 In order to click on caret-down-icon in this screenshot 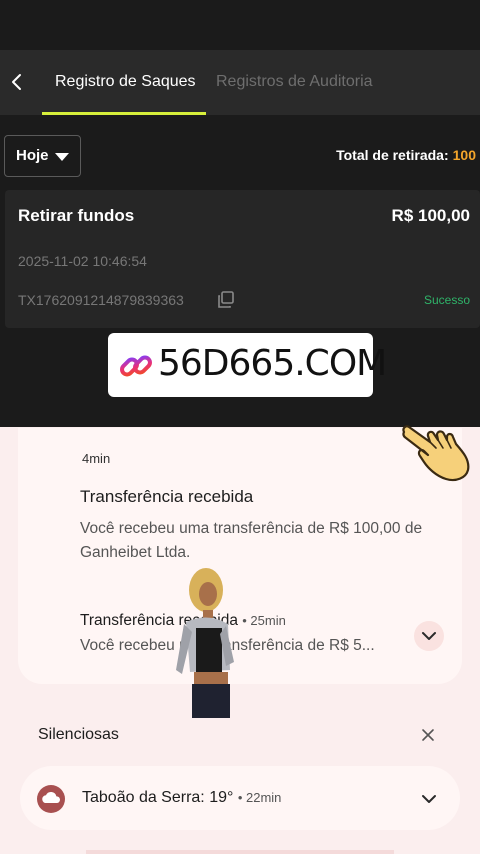, I will do `click(62, 157)`.